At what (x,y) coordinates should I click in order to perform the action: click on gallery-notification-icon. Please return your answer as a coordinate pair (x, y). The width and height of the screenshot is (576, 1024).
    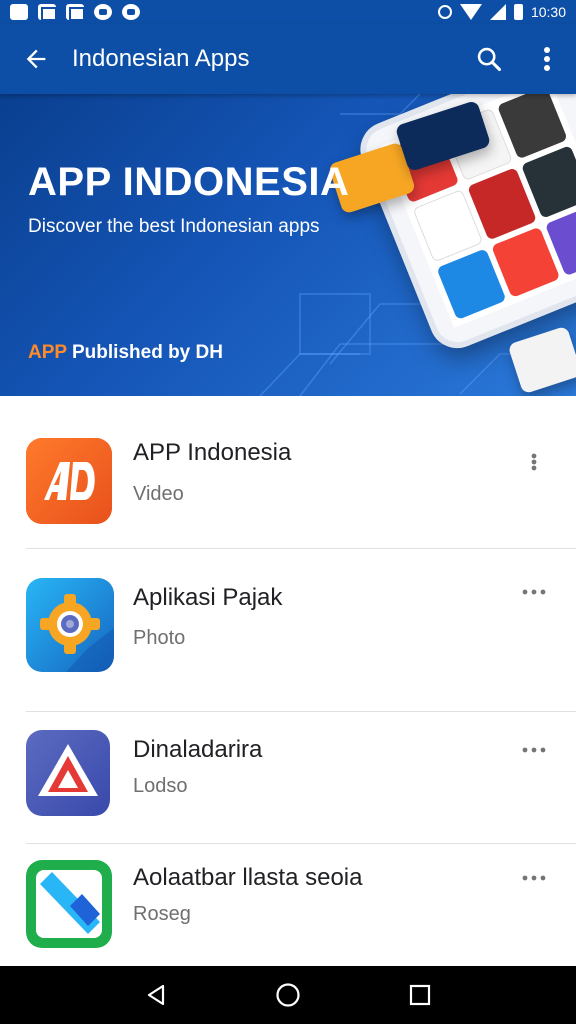
    Looking at the image, I should click on (75, 12).